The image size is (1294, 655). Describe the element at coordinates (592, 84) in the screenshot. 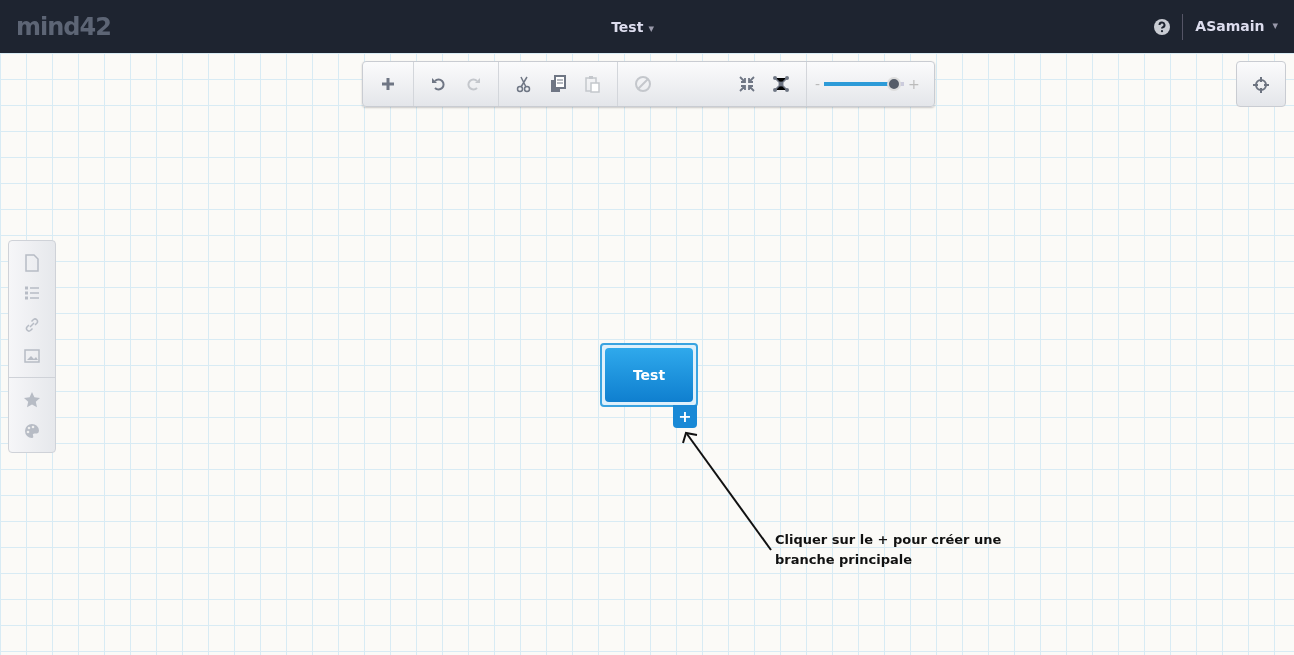

I see `paste-icon` at that location.